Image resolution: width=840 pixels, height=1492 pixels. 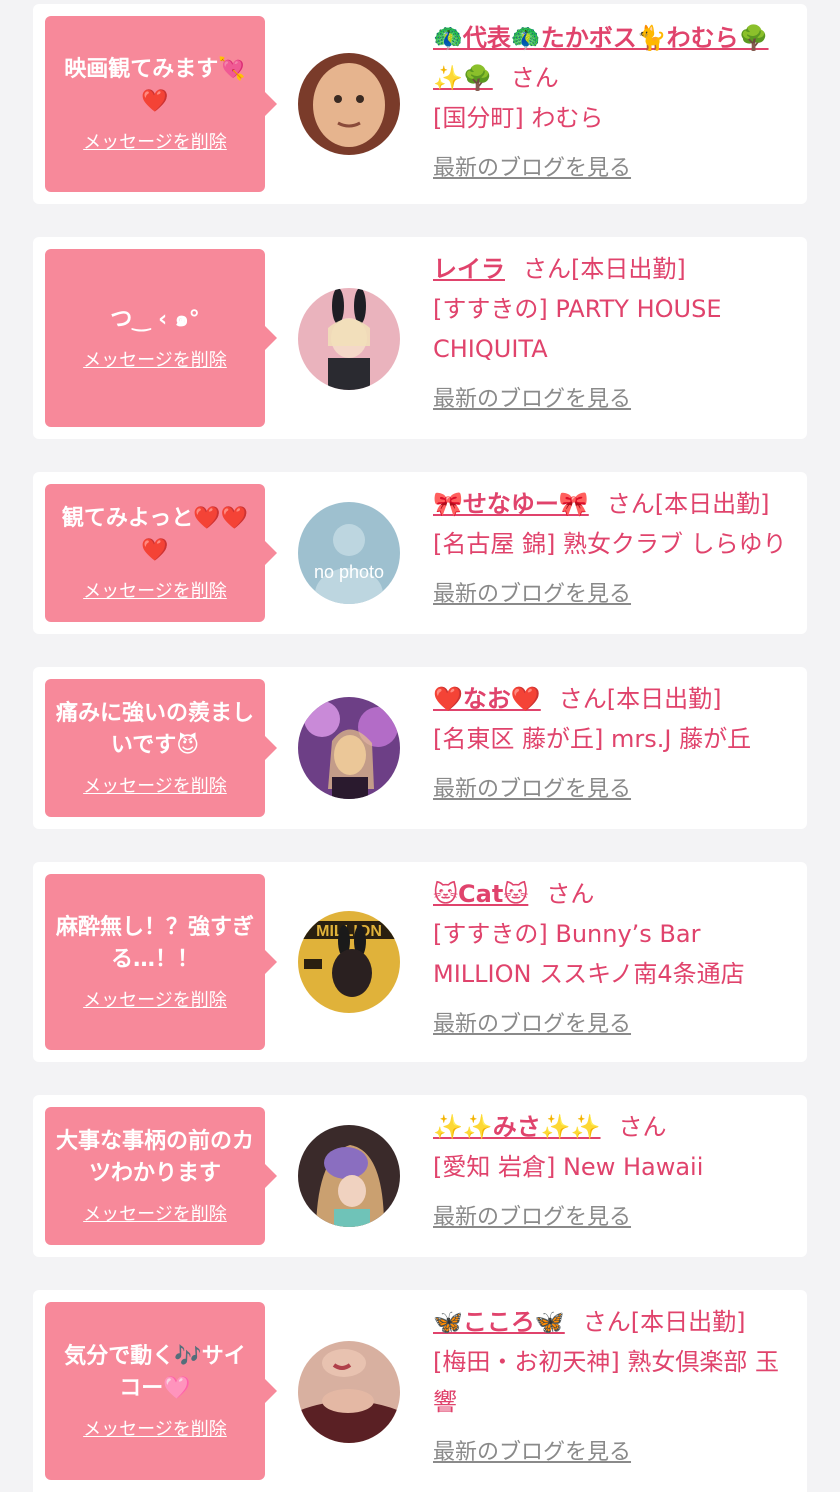 I want to click on avatar: no photo, so click(x=349, y=553).